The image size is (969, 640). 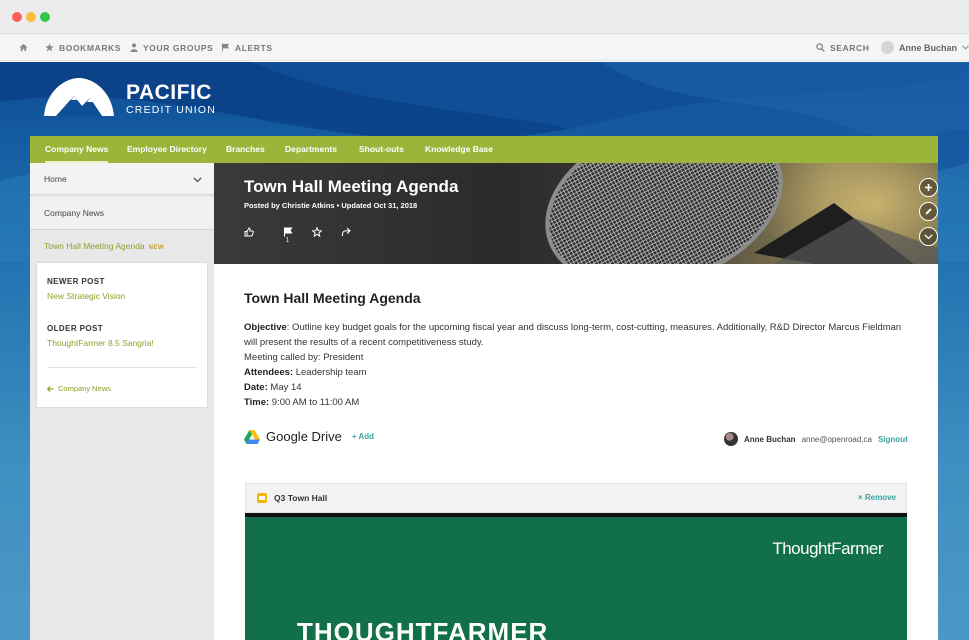 What do you see at coordinates (304, 436) in the screenshot?
I see `google-drive-title: Google Drive` at bounding box center [304, 436].